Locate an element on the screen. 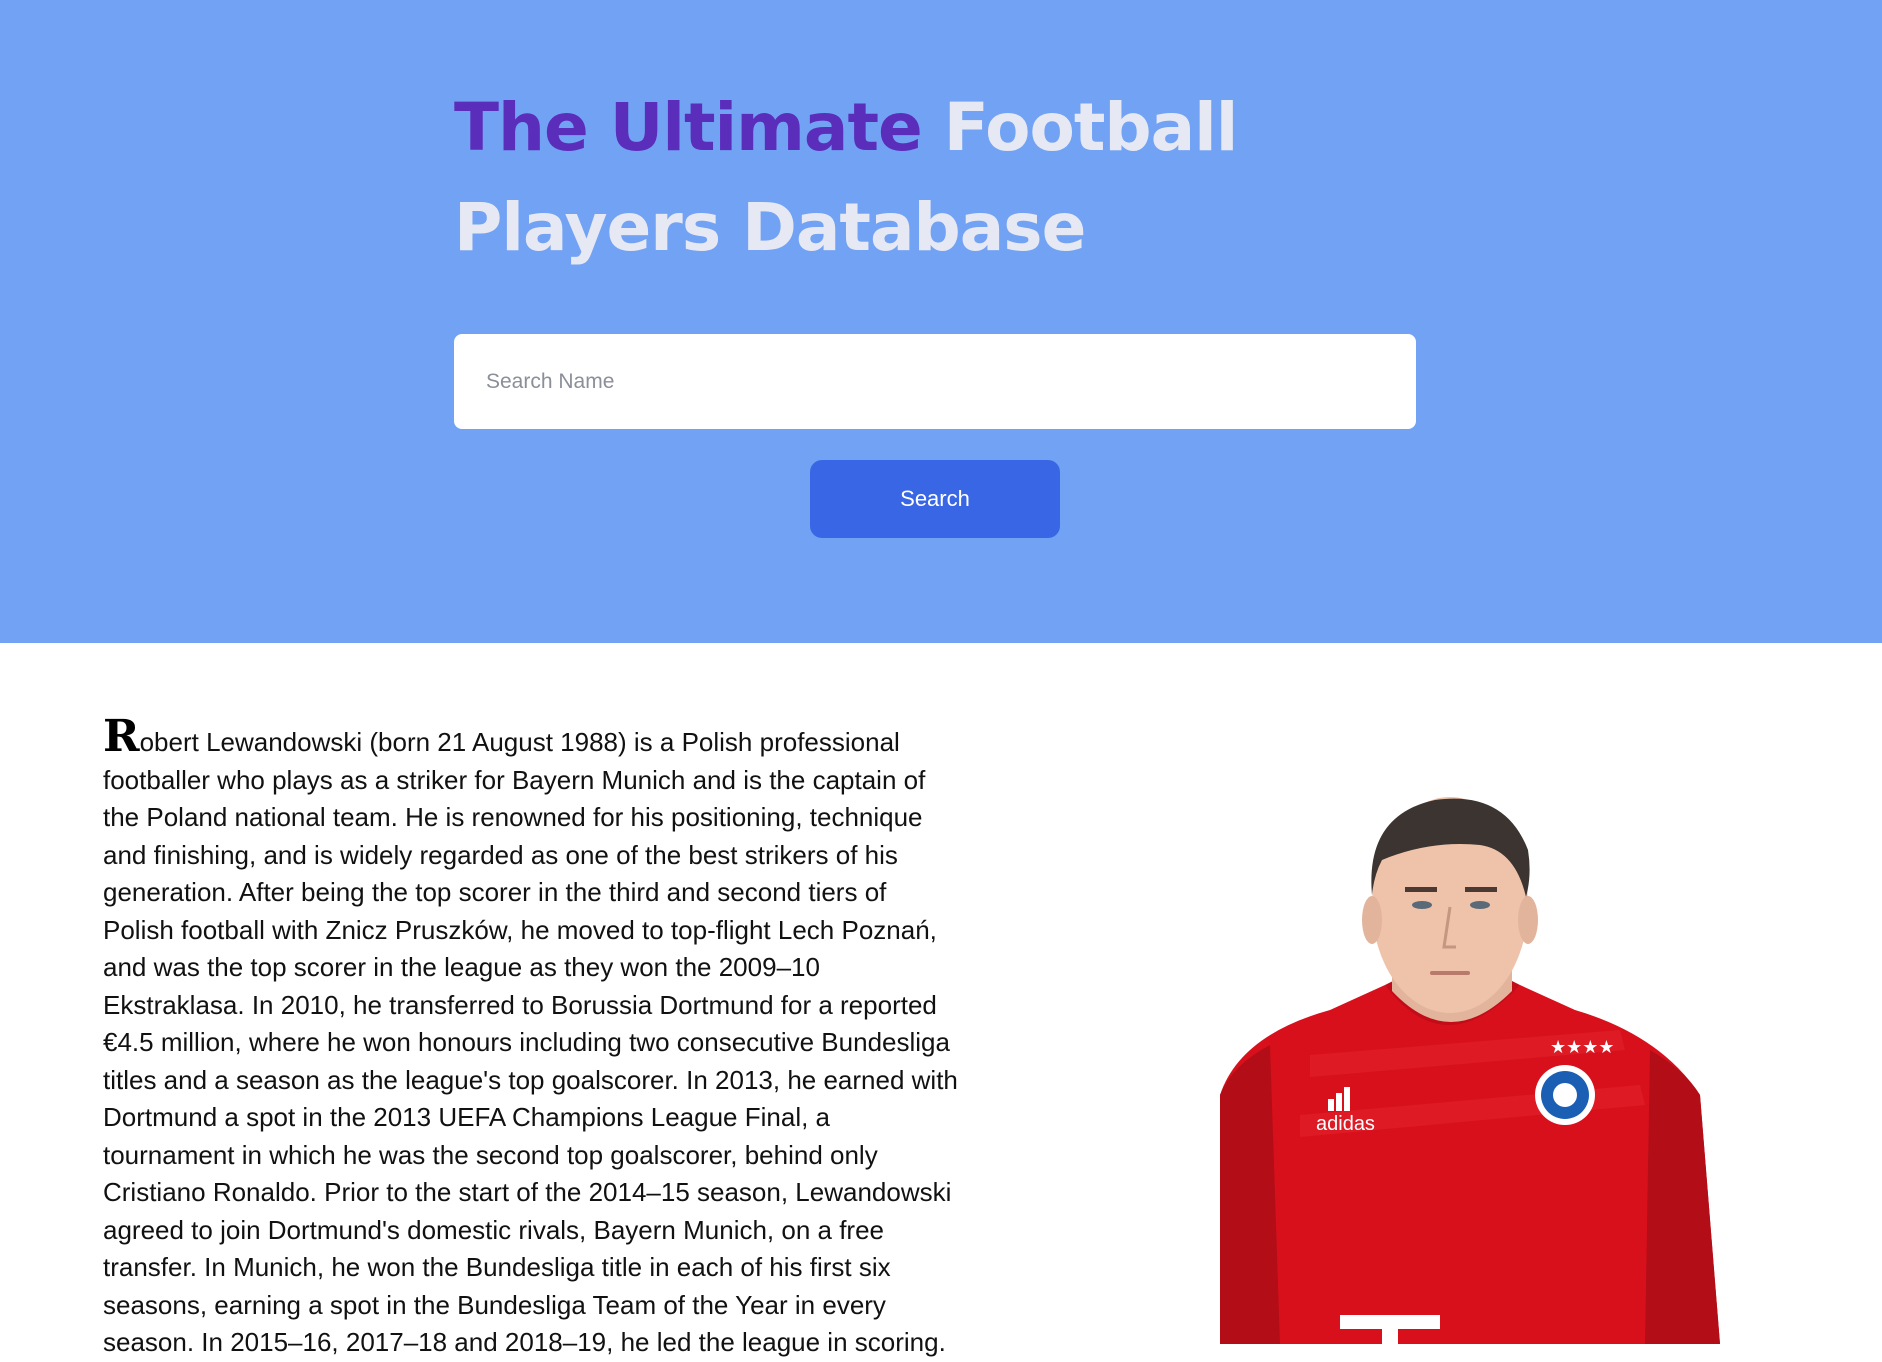 Image resolution: width=1882 pixels, height=1362 pixels. shirt-brand: adidas is located at coordinates (1345, 1124).